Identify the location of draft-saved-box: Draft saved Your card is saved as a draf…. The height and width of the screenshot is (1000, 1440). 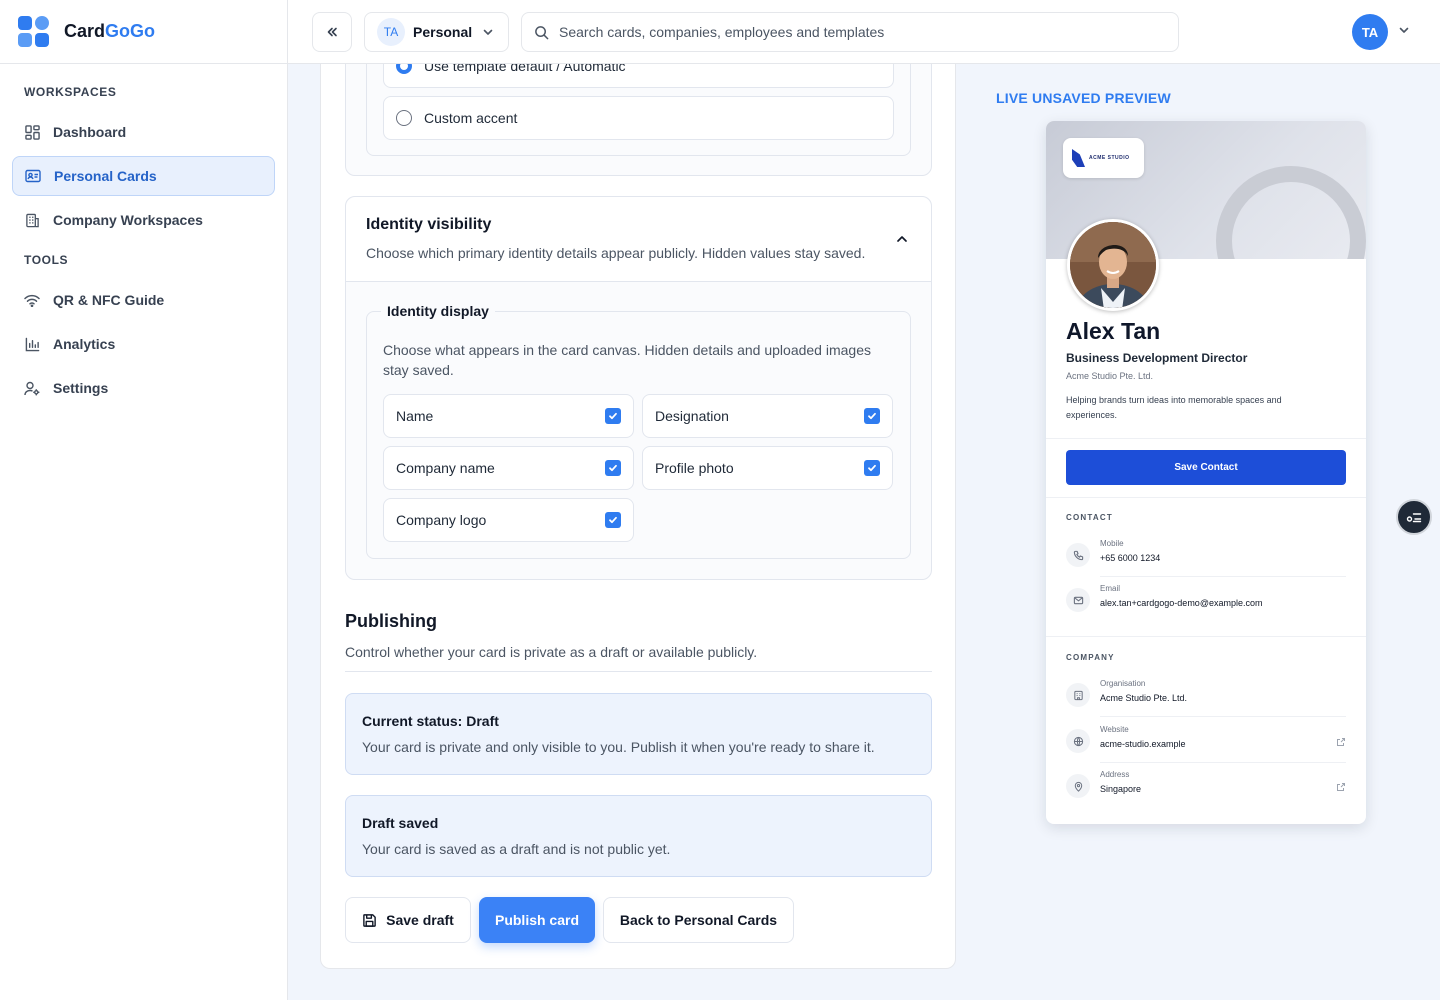
(638, 836).